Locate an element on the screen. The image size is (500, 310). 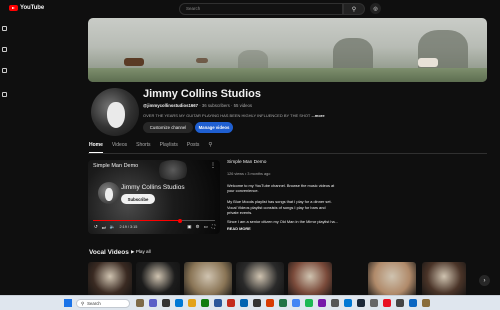
tabs-divider is located at coordinates (287, 153).